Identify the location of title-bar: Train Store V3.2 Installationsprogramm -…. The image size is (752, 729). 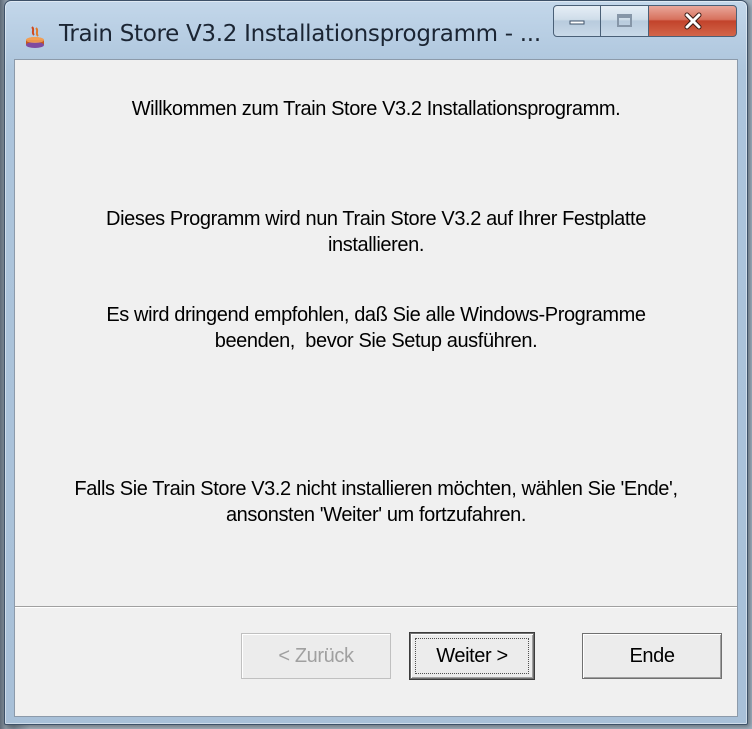
(376, 31).